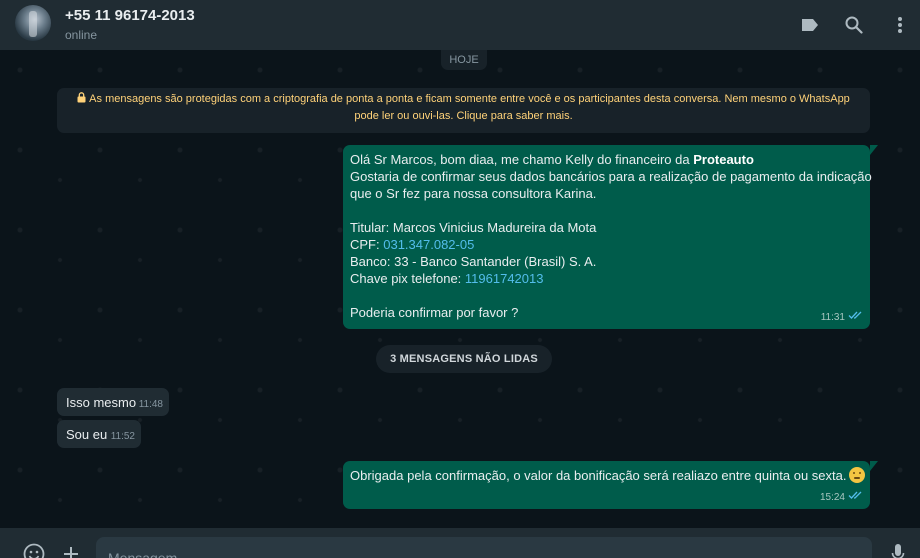 This screenshot has height=558, width=920. I want to click on message-incoming: Isso mesmo 11:48, so click(113, 402).